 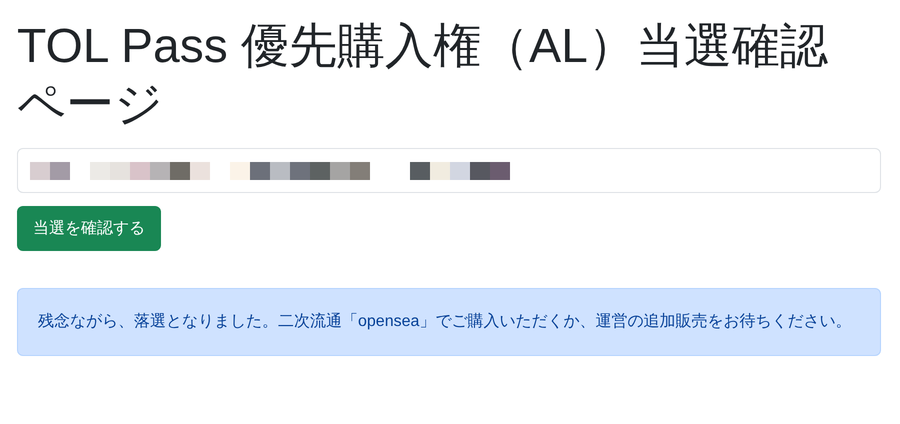 What do you see at coordinates (445, 322) in the screenshot?
I see `alert-message: 残念ながら、落選となりました。二次流通「opensea」でご購入いただくか、運営の追加販売をお待ちください。` at bounding box center [445, 322].